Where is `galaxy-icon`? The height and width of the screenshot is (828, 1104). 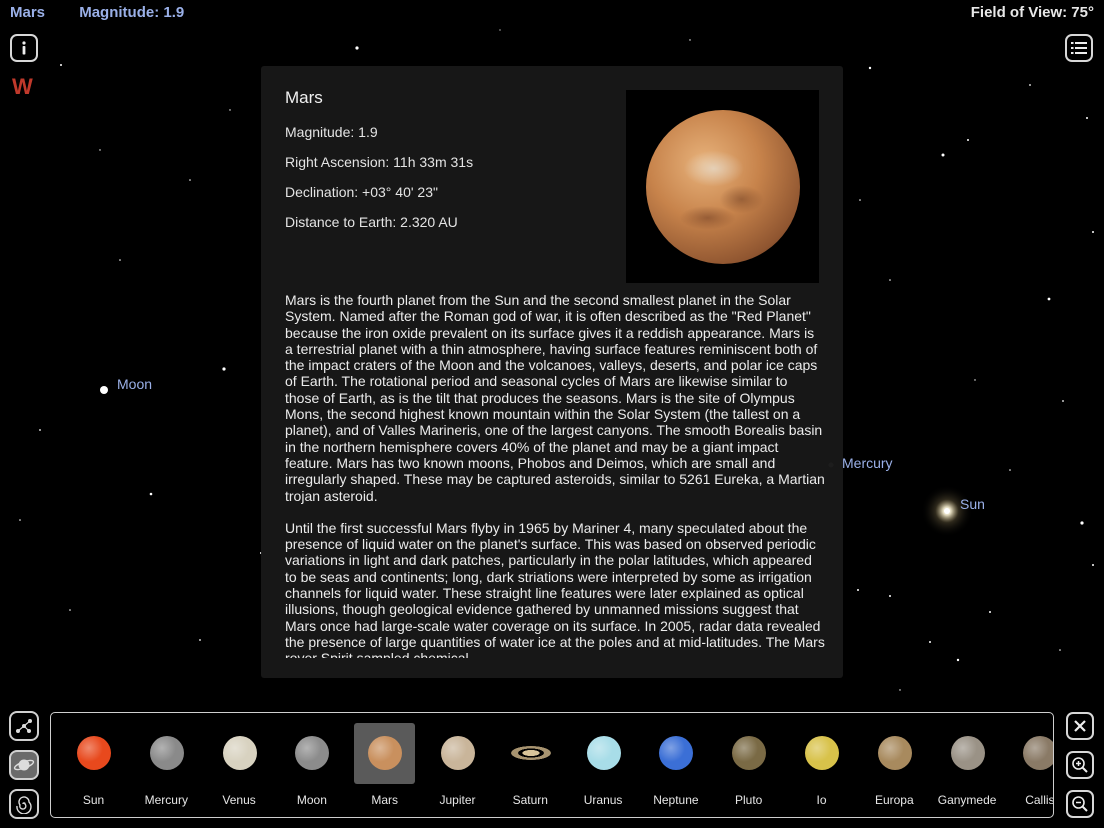 galaxy-icon is located at coordinates (24, 805).